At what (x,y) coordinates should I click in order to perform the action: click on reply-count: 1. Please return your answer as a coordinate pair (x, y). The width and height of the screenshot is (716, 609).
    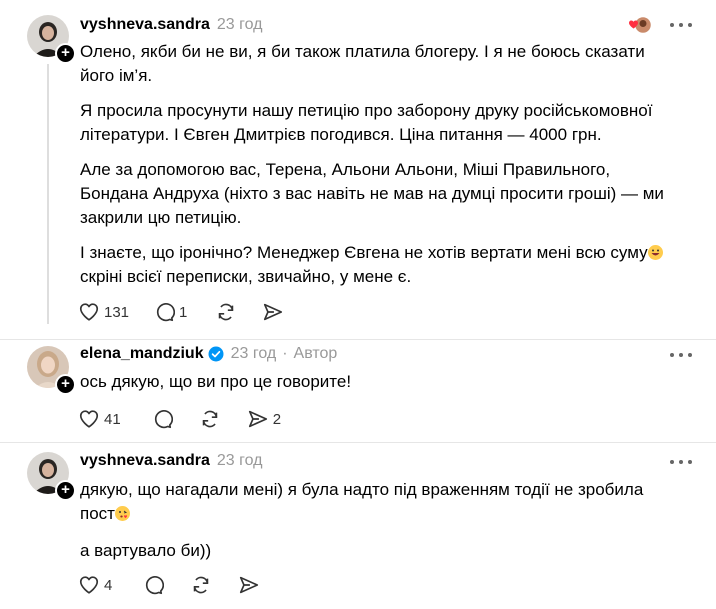
    Looking at the image, I should click on (183, 312).